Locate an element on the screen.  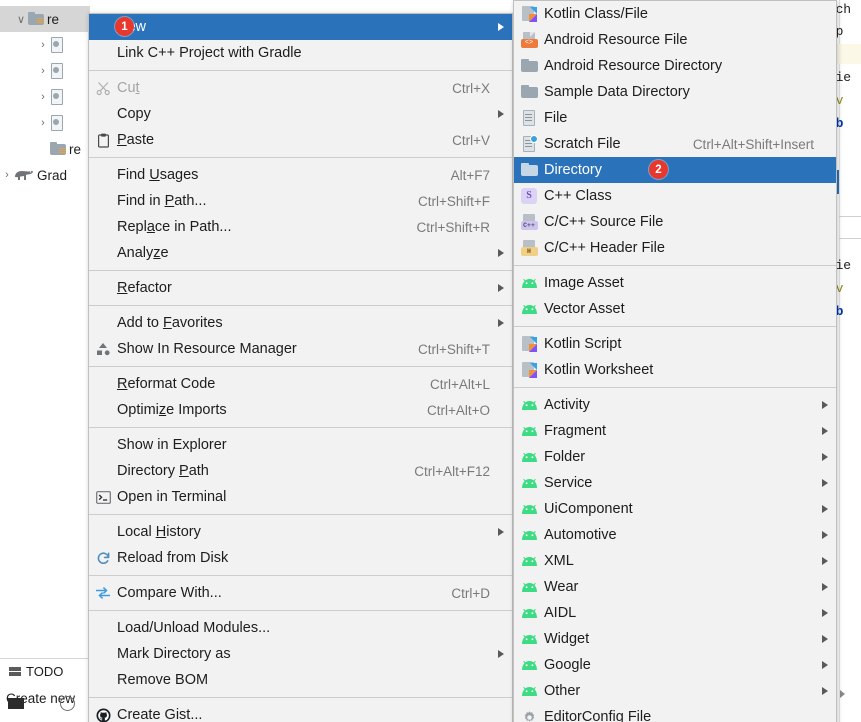
stop-square-icon is located at coordinates (16, 703).